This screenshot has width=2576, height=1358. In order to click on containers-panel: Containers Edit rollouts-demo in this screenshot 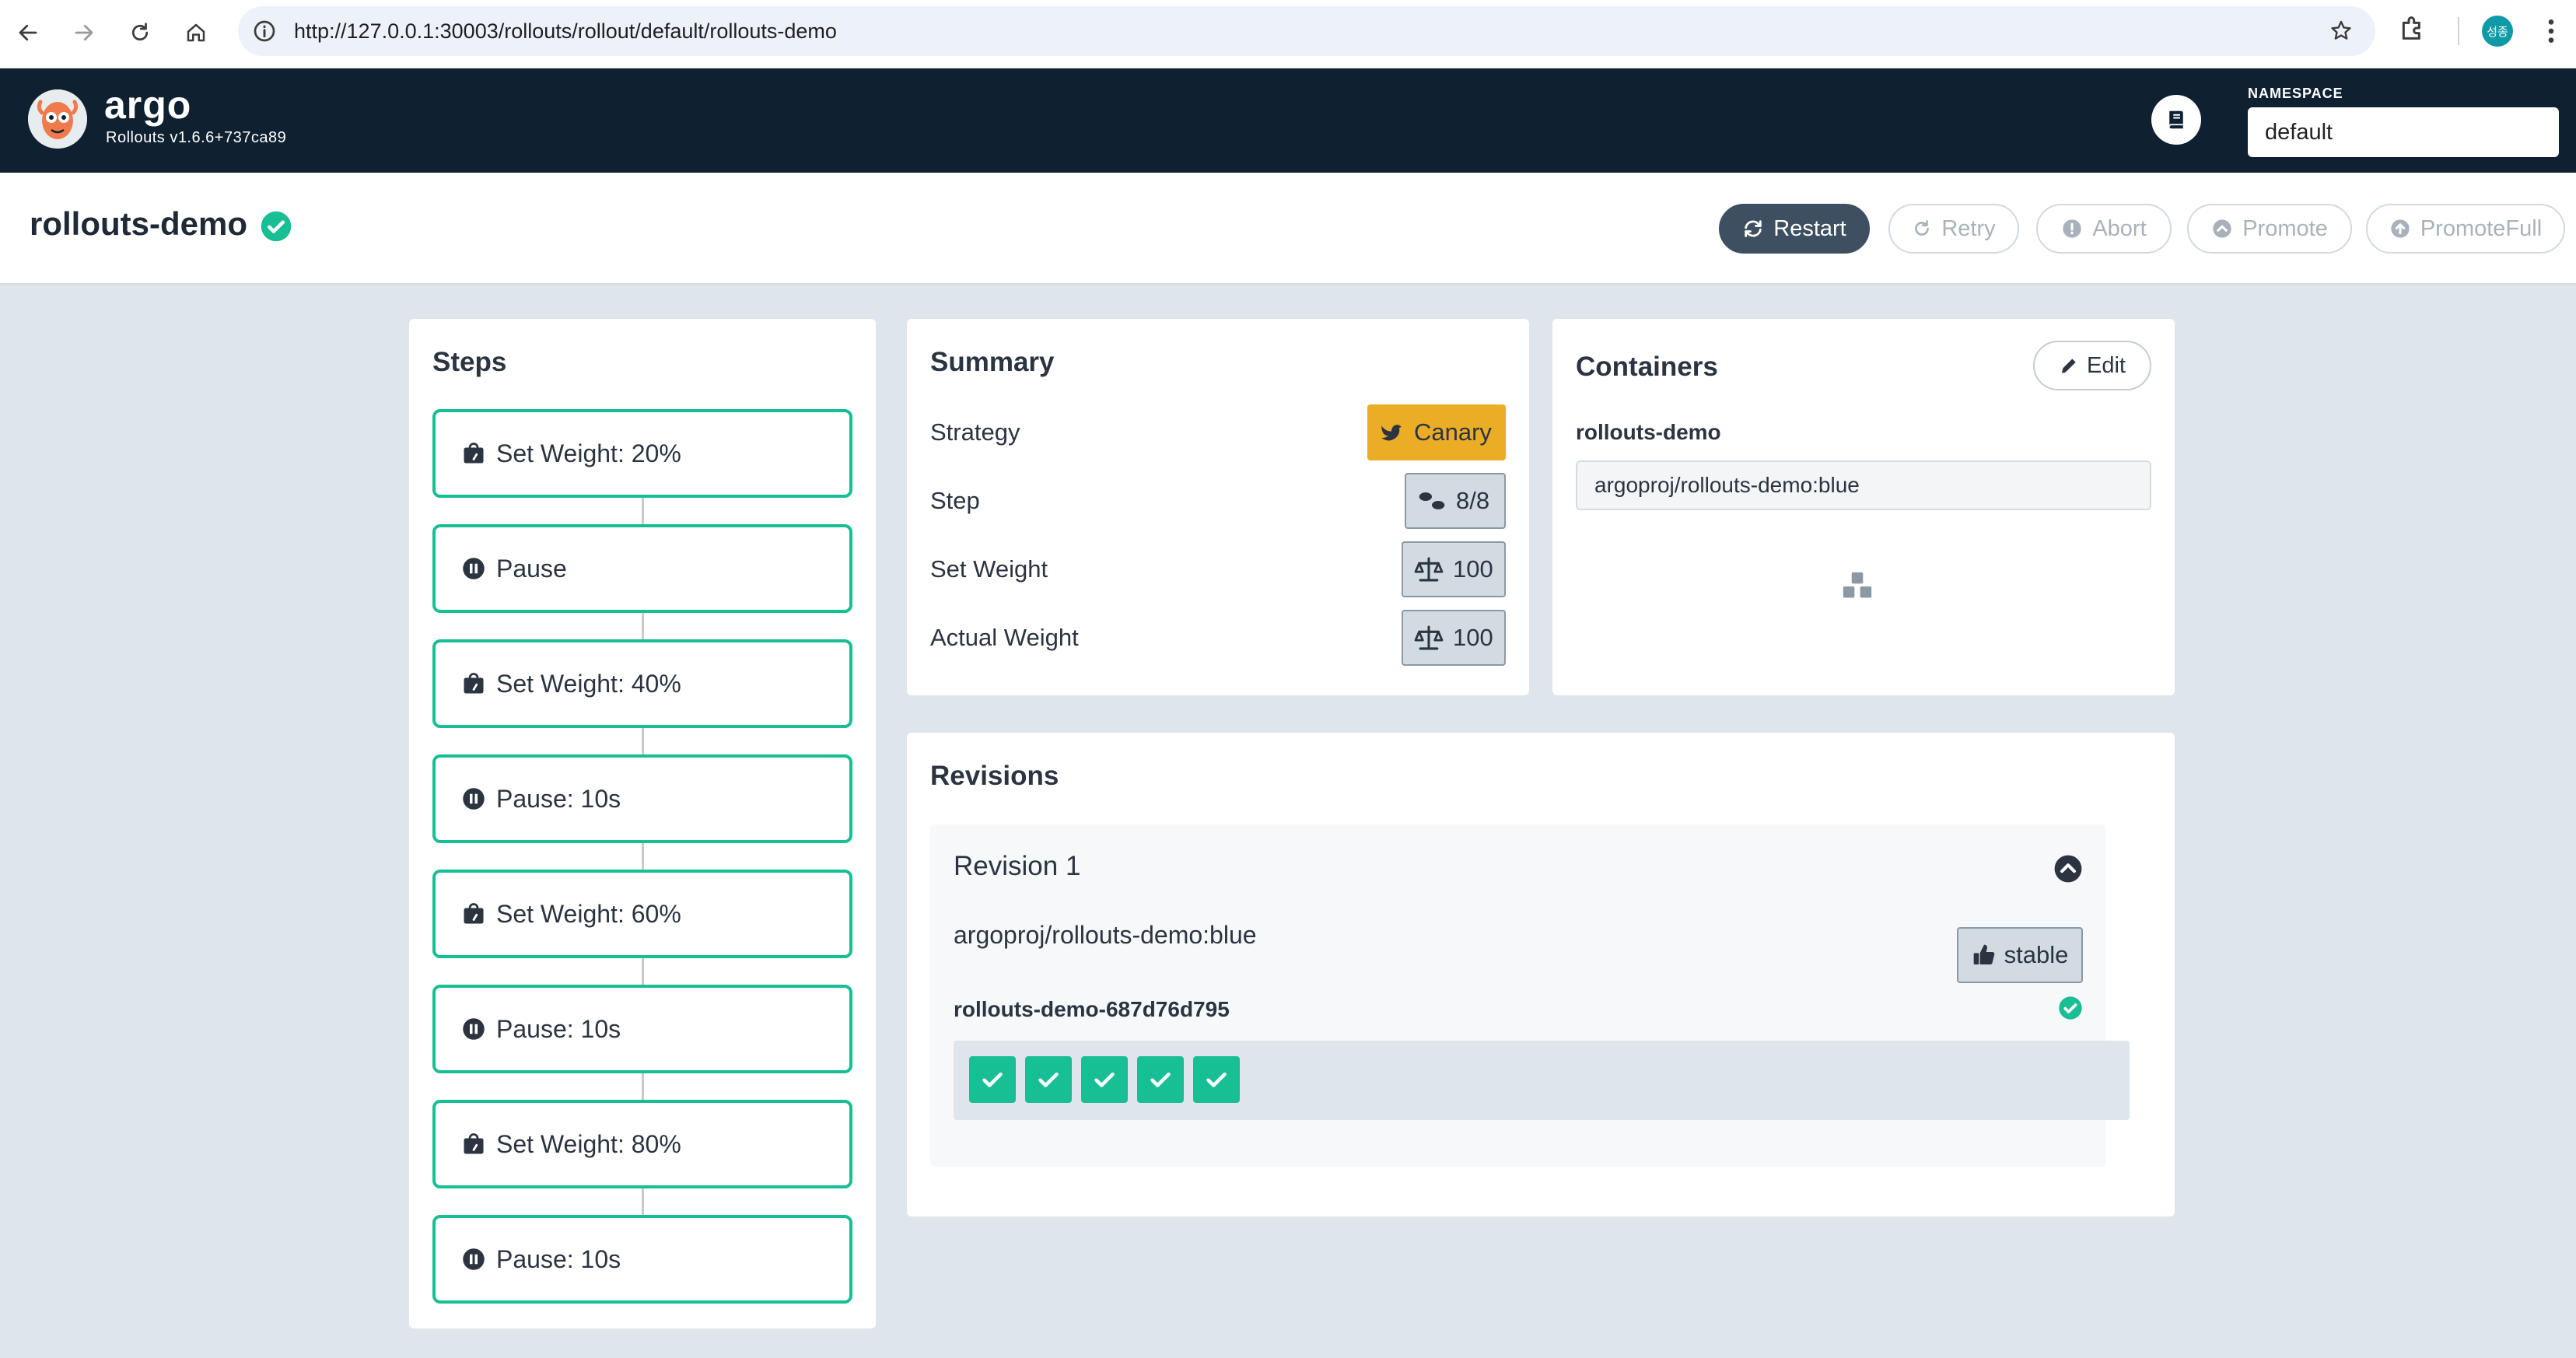, I will do `click(1864, 507)`.